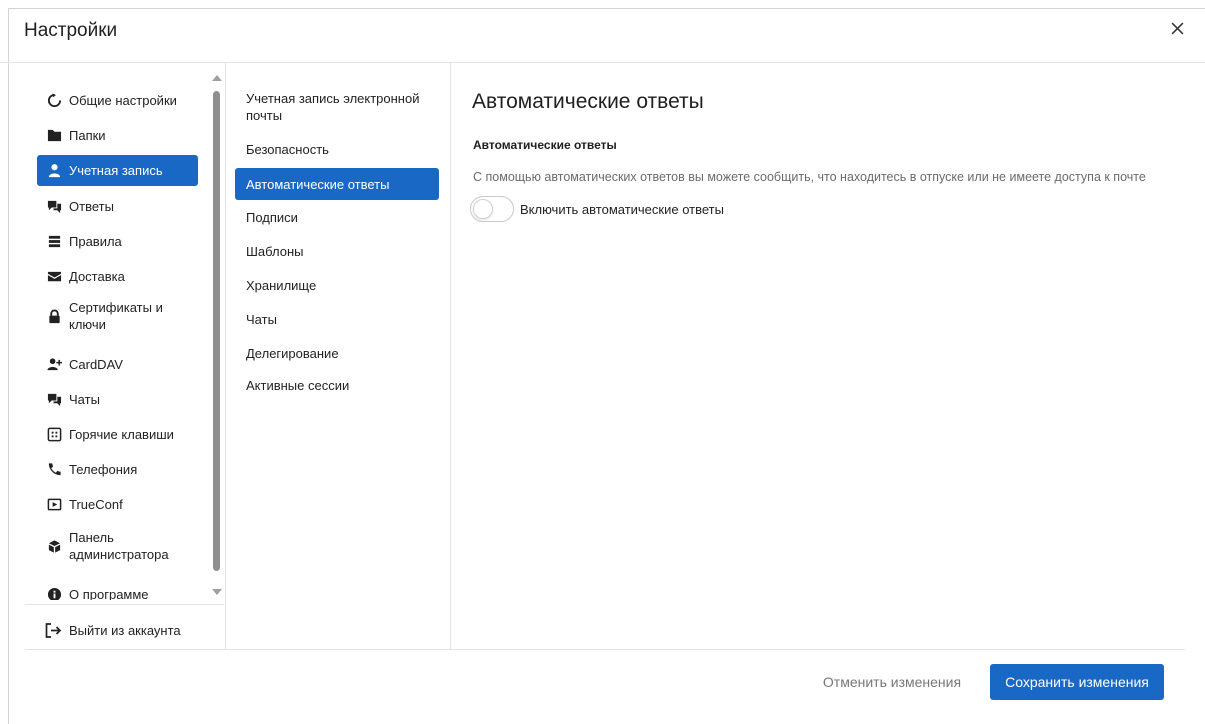  I want to click on sidebar-scrollbar, so click(216, 335).